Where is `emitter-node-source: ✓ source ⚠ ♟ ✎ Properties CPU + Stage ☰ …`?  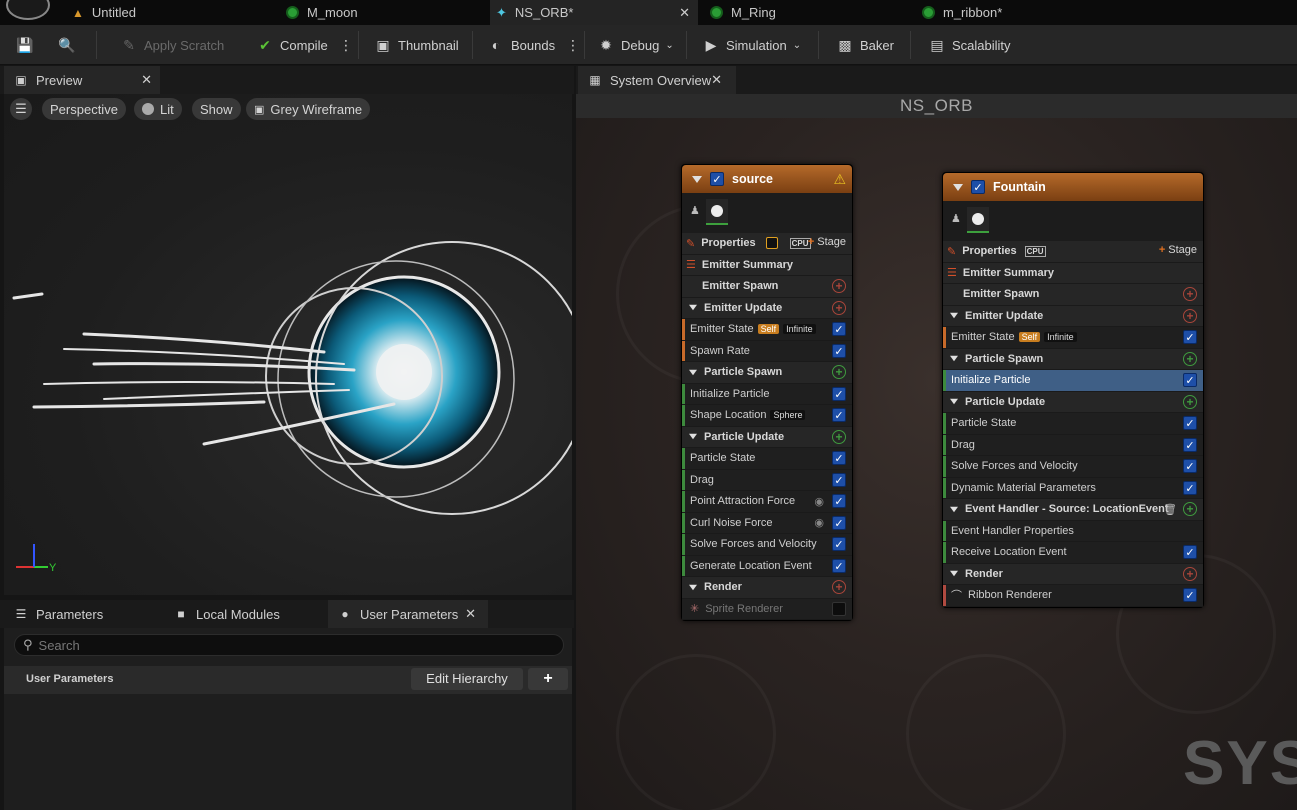 emitter-node-source: ✓ source ⚠ ♟ ✎ Properties CPU + Stage ☰ … is located at coordinates (767, 392).